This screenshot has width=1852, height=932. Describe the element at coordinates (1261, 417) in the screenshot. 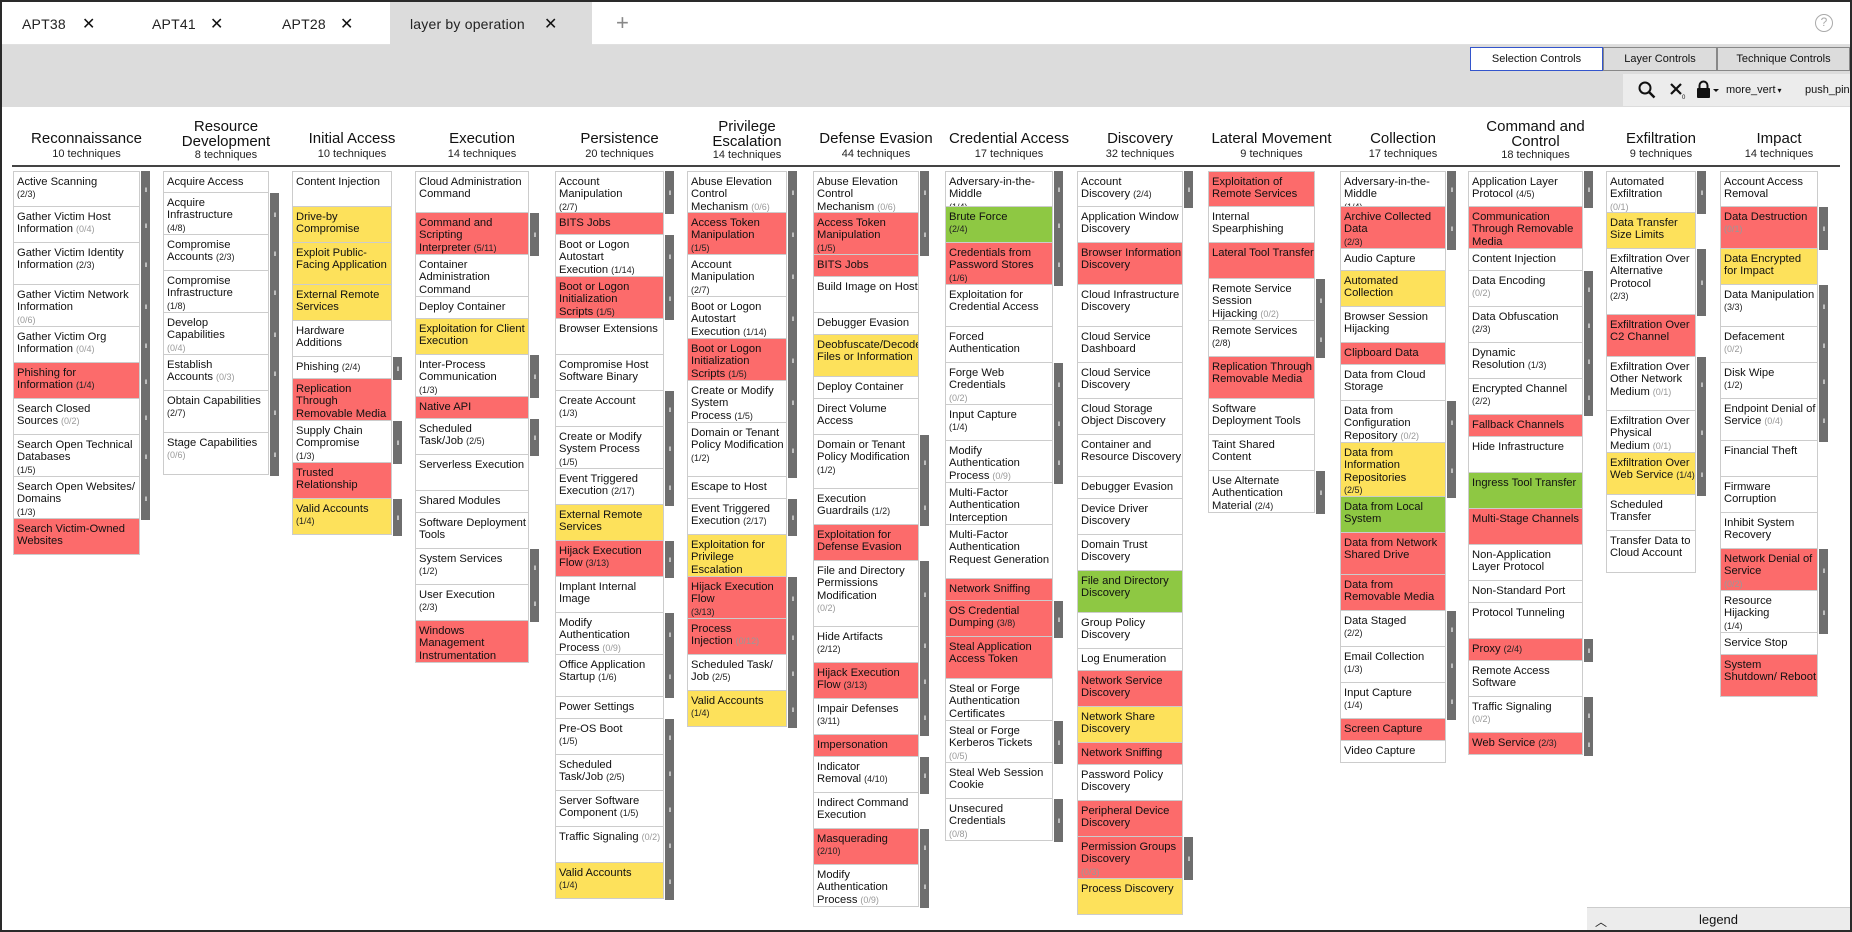

I see `technique-cell: Software Deployment Tools` at that location.